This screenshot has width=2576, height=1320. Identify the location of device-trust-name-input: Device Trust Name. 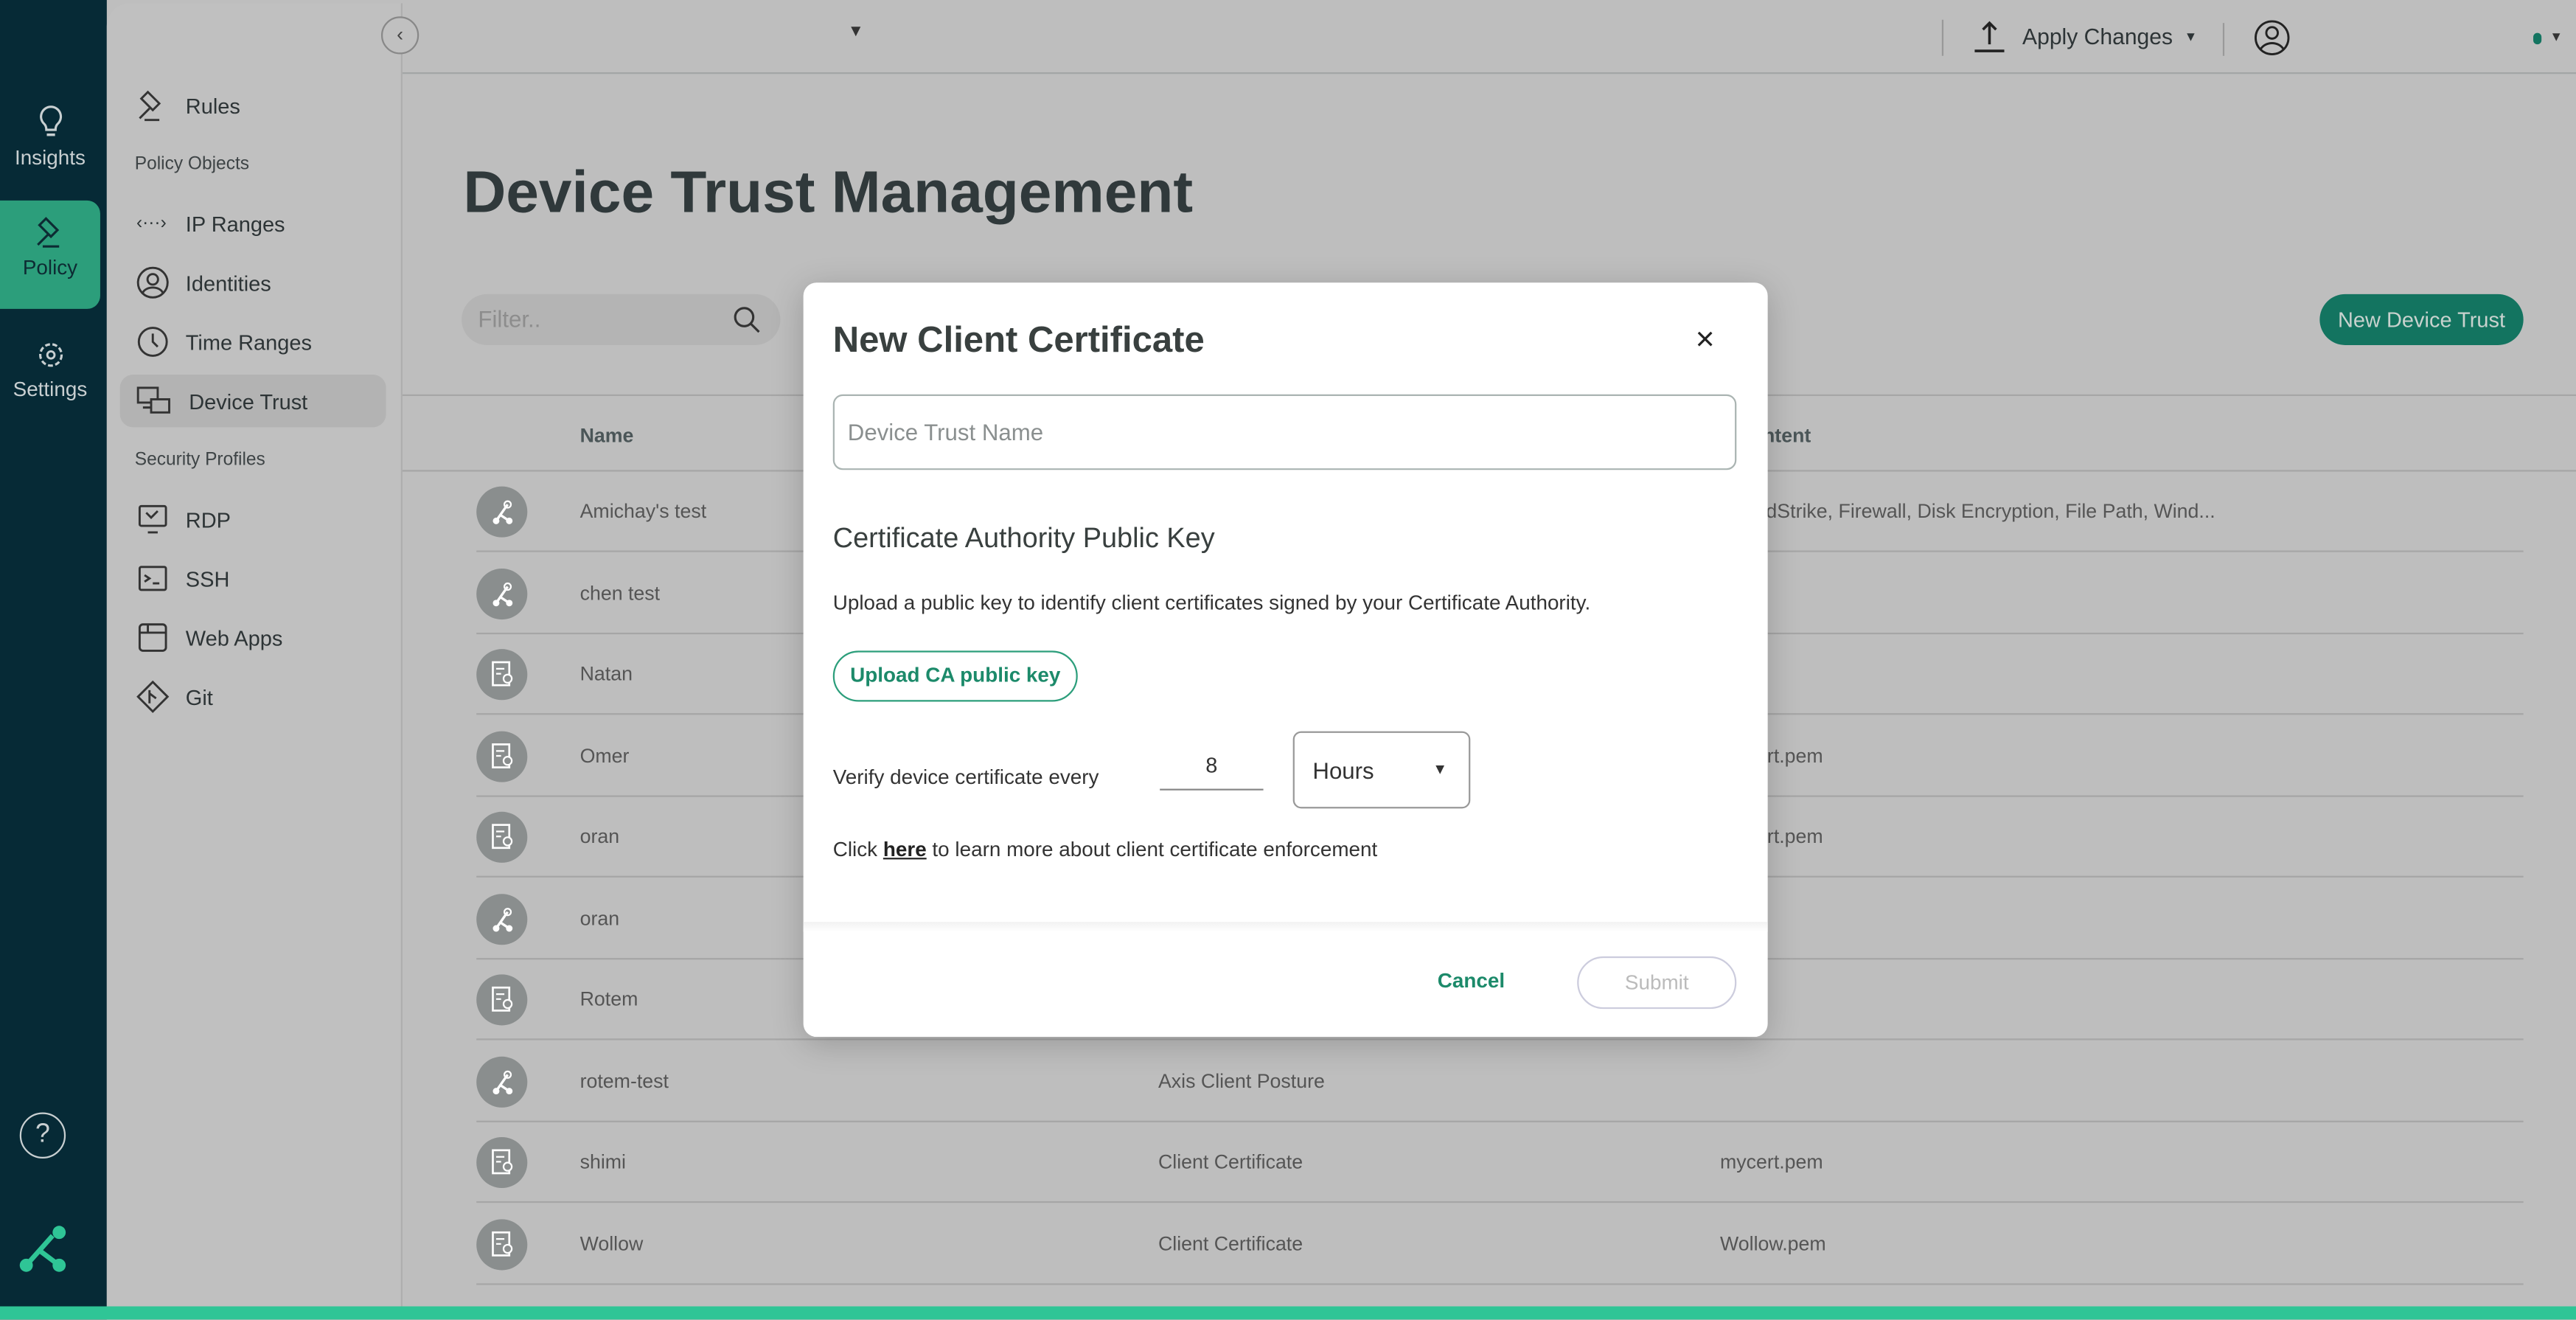
(1285, 432).